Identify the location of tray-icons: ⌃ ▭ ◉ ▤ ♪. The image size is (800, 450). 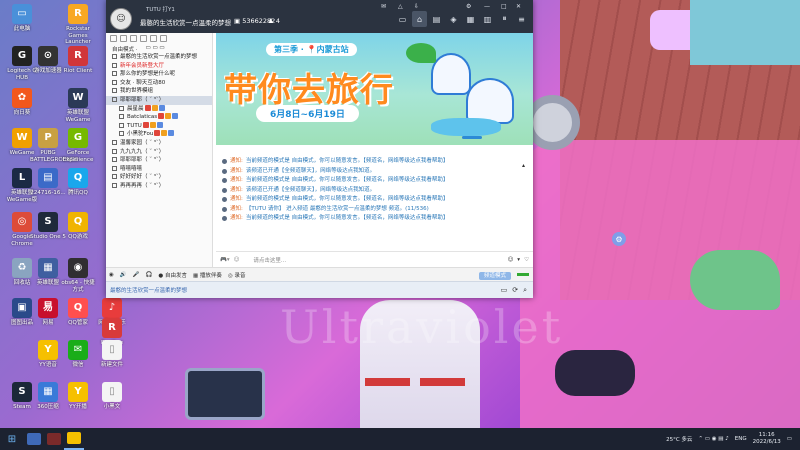
(713, 439).